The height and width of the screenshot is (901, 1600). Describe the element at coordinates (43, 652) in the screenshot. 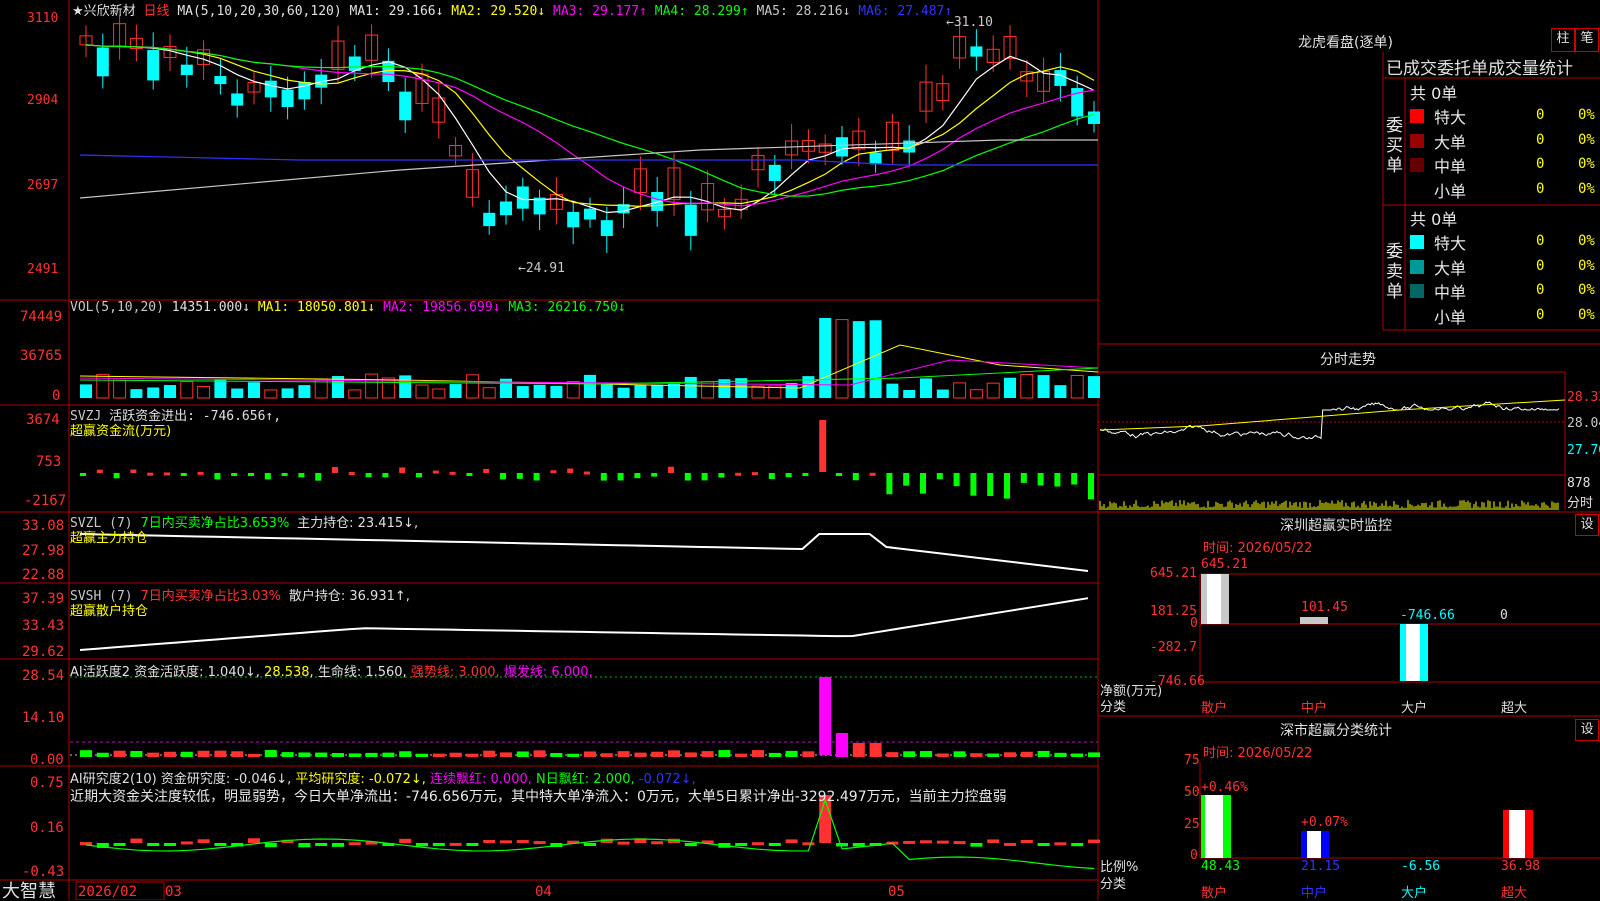

I see `svsh-axis-label: 29.62` at that location.